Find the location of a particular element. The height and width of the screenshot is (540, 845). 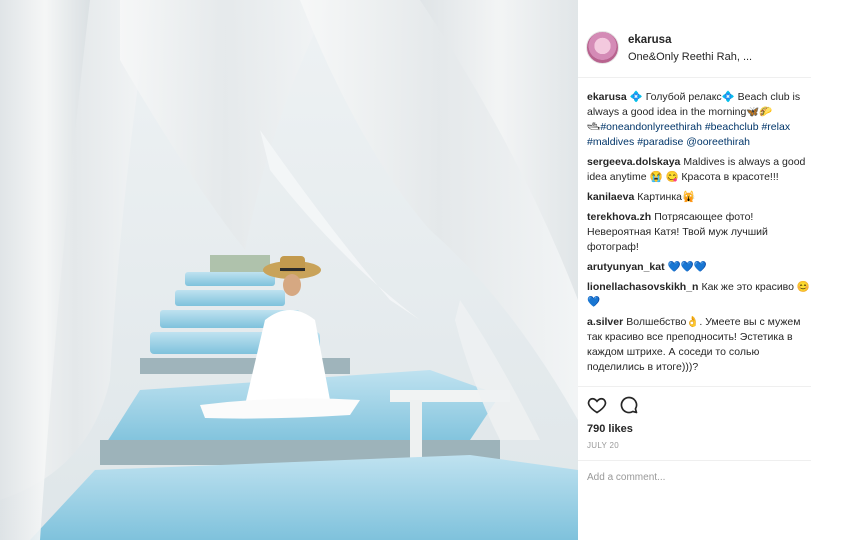

comment-text: Картинка🙀 is located at coordinates (666, 197).